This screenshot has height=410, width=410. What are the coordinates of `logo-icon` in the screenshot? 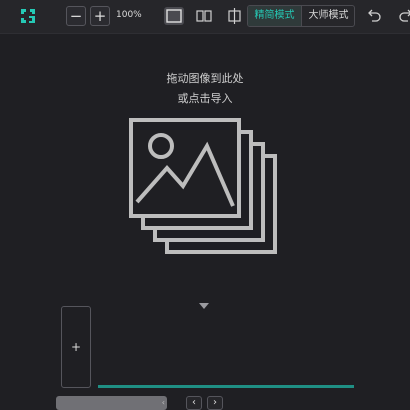 It's located at (28, 16).